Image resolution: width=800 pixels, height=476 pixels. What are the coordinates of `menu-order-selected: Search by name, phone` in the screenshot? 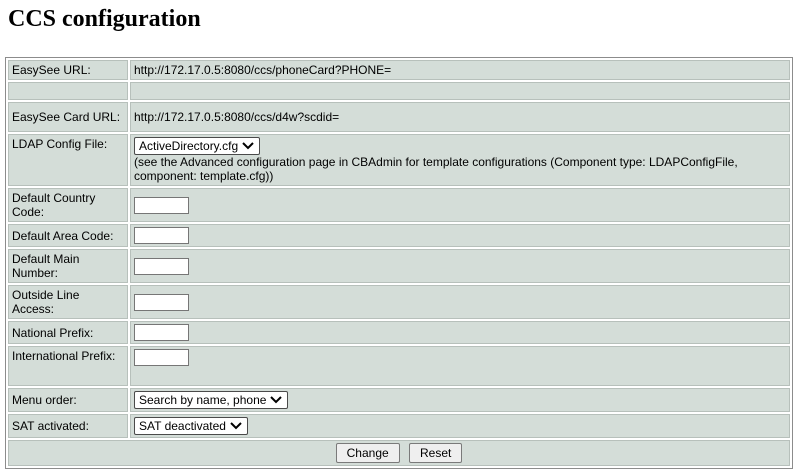 It's located at (203, 400).